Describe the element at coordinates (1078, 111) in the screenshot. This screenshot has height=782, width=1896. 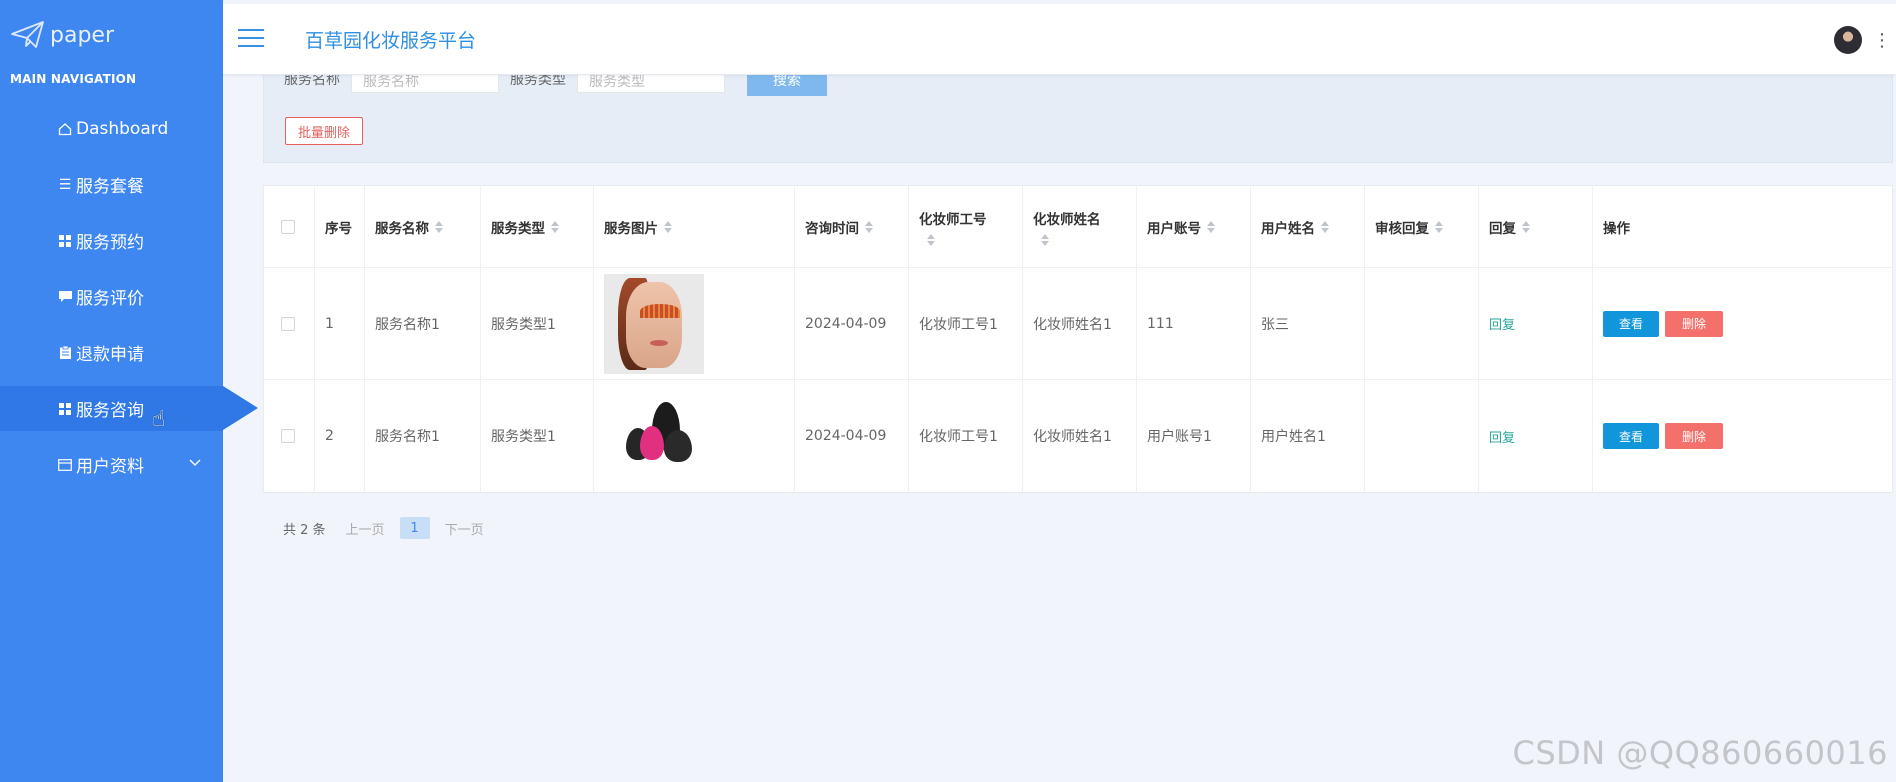
I see `search-panel: 服务名称 服务名称 服务类型 服务类型 搜索 批量删除` at that location.